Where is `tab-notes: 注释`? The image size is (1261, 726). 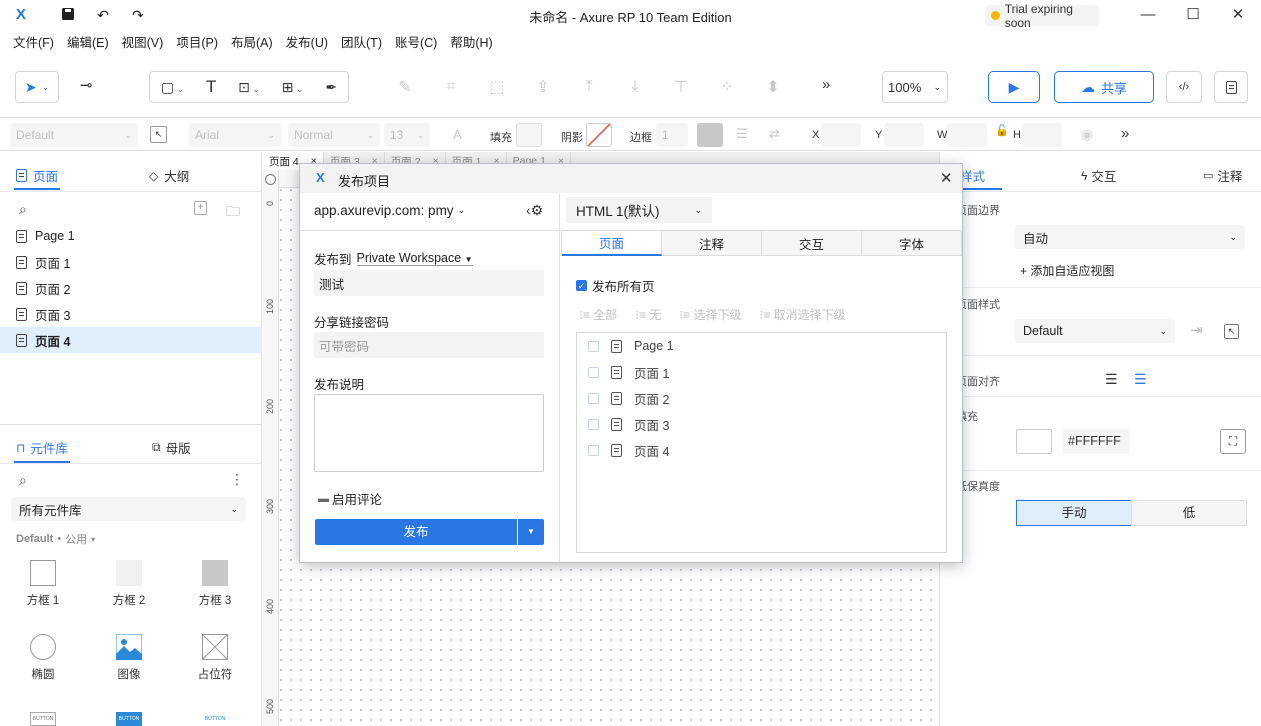 tab-notes: 注释 is located at coordinates (712, 243).